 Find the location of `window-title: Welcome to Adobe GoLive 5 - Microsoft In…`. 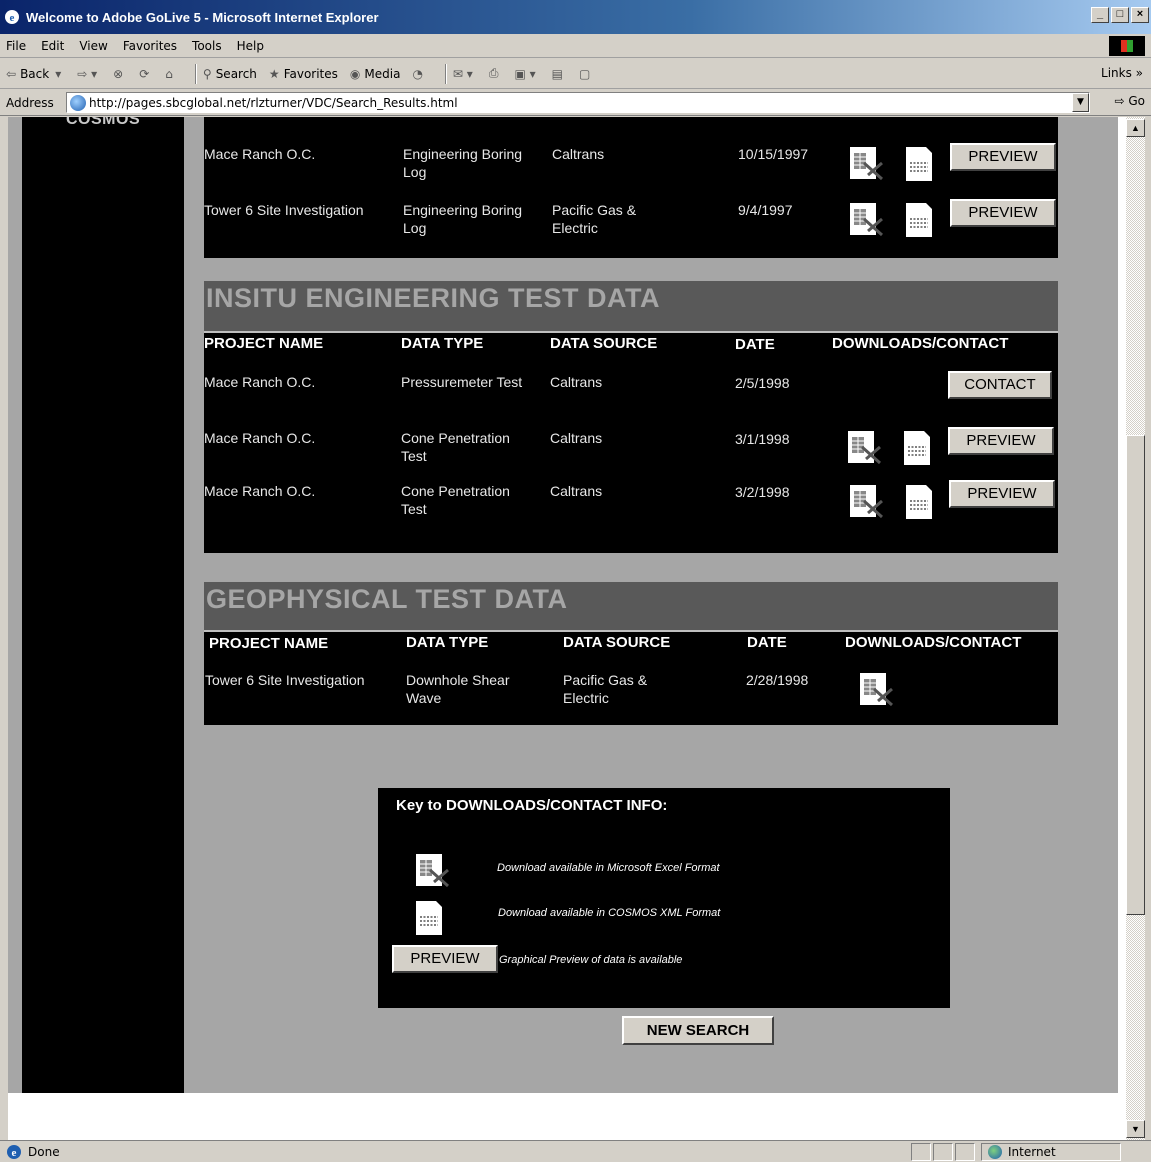

window-title: Welcome to Adobe GoLive 5 - Microsoft In… is located at coordinates (202, 17).